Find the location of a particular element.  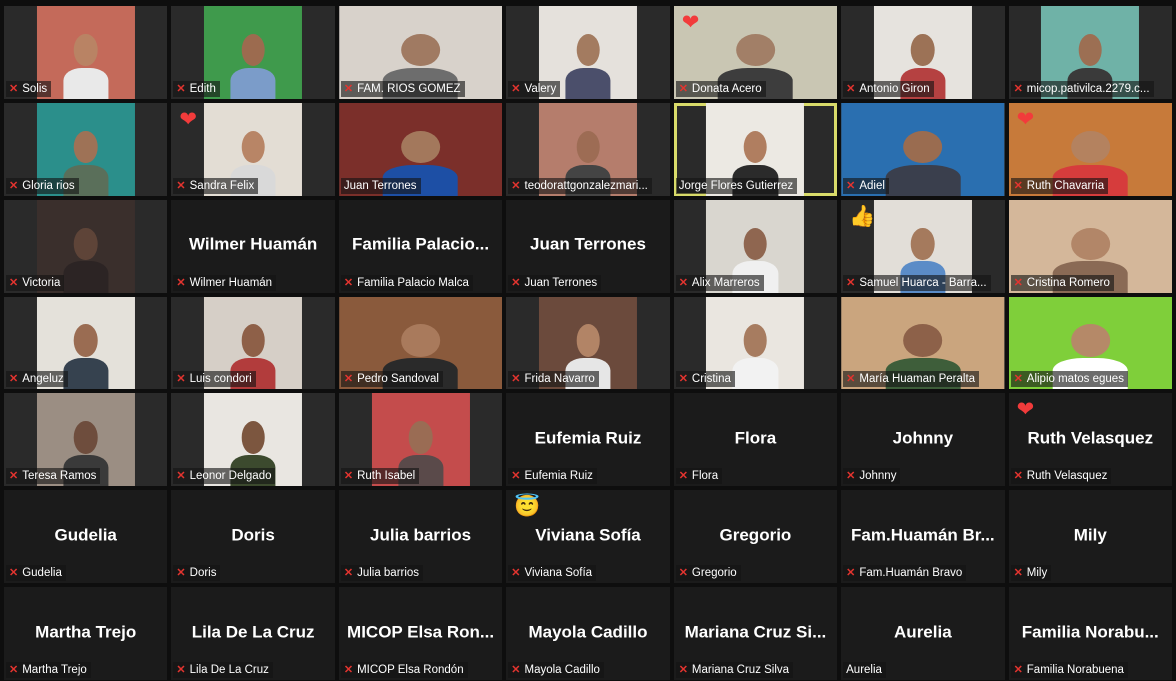

participant-tile: Eufemia Ruiz ✕ Eufemia Ruiz is located at coordinates (588, 440).